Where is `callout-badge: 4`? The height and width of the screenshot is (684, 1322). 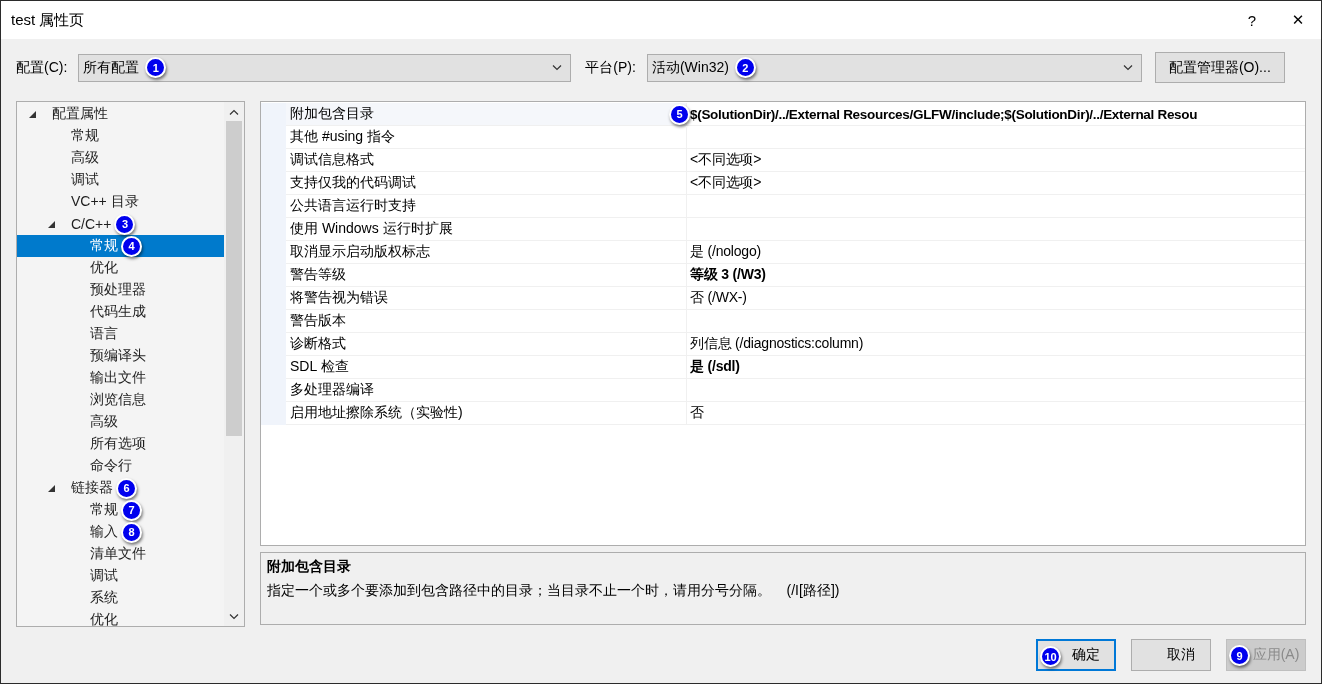
callout-badge: 4 is located at coordinates (131, 246).